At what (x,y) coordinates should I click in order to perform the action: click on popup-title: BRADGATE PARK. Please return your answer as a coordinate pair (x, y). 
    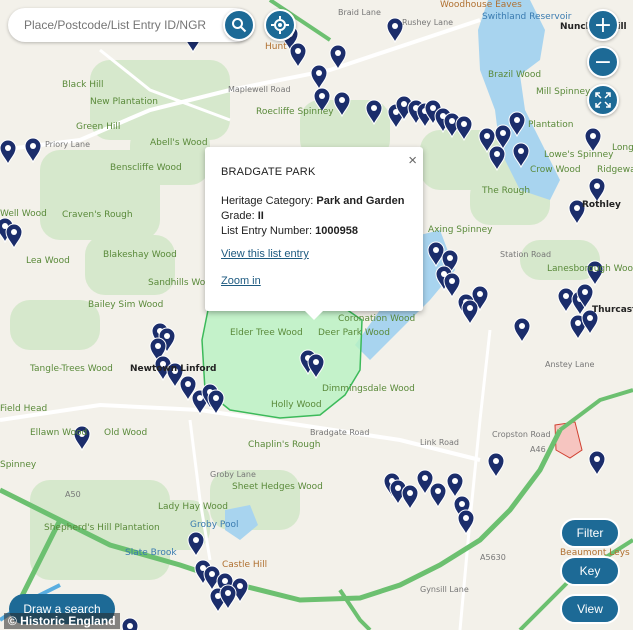
    Looking at the image, I should click on (268, 172).